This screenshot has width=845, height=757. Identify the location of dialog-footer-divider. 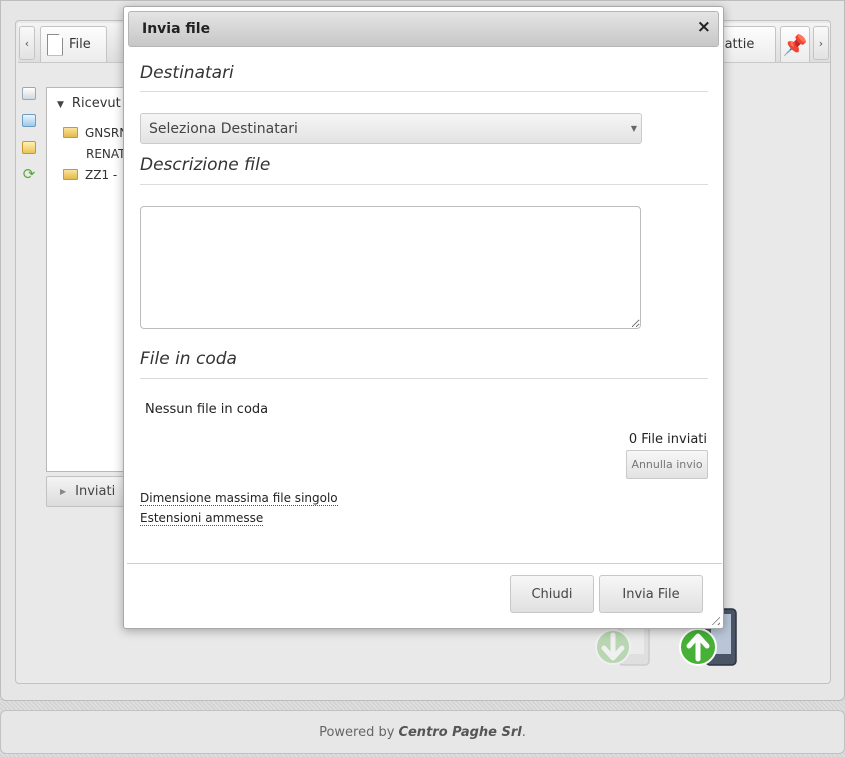
(424, 563).